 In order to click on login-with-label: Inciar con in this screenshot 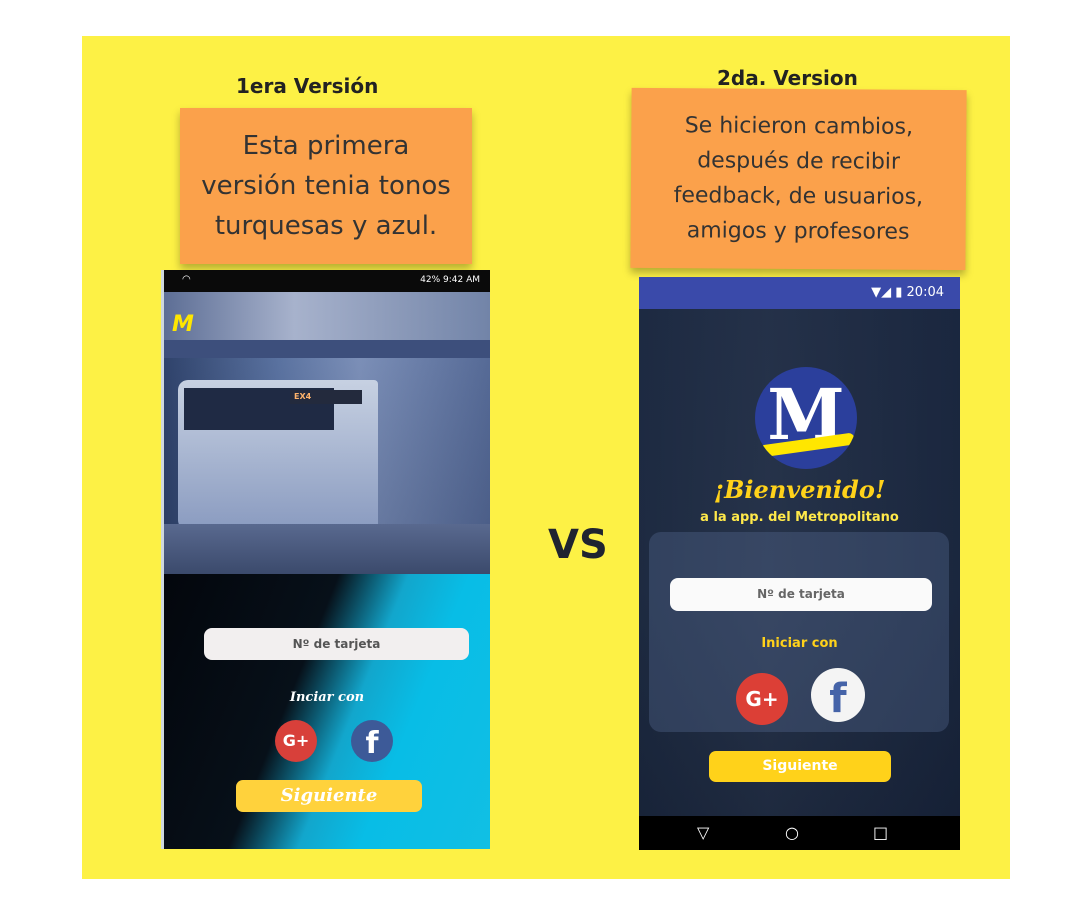, I will do `click(327, 697)`.